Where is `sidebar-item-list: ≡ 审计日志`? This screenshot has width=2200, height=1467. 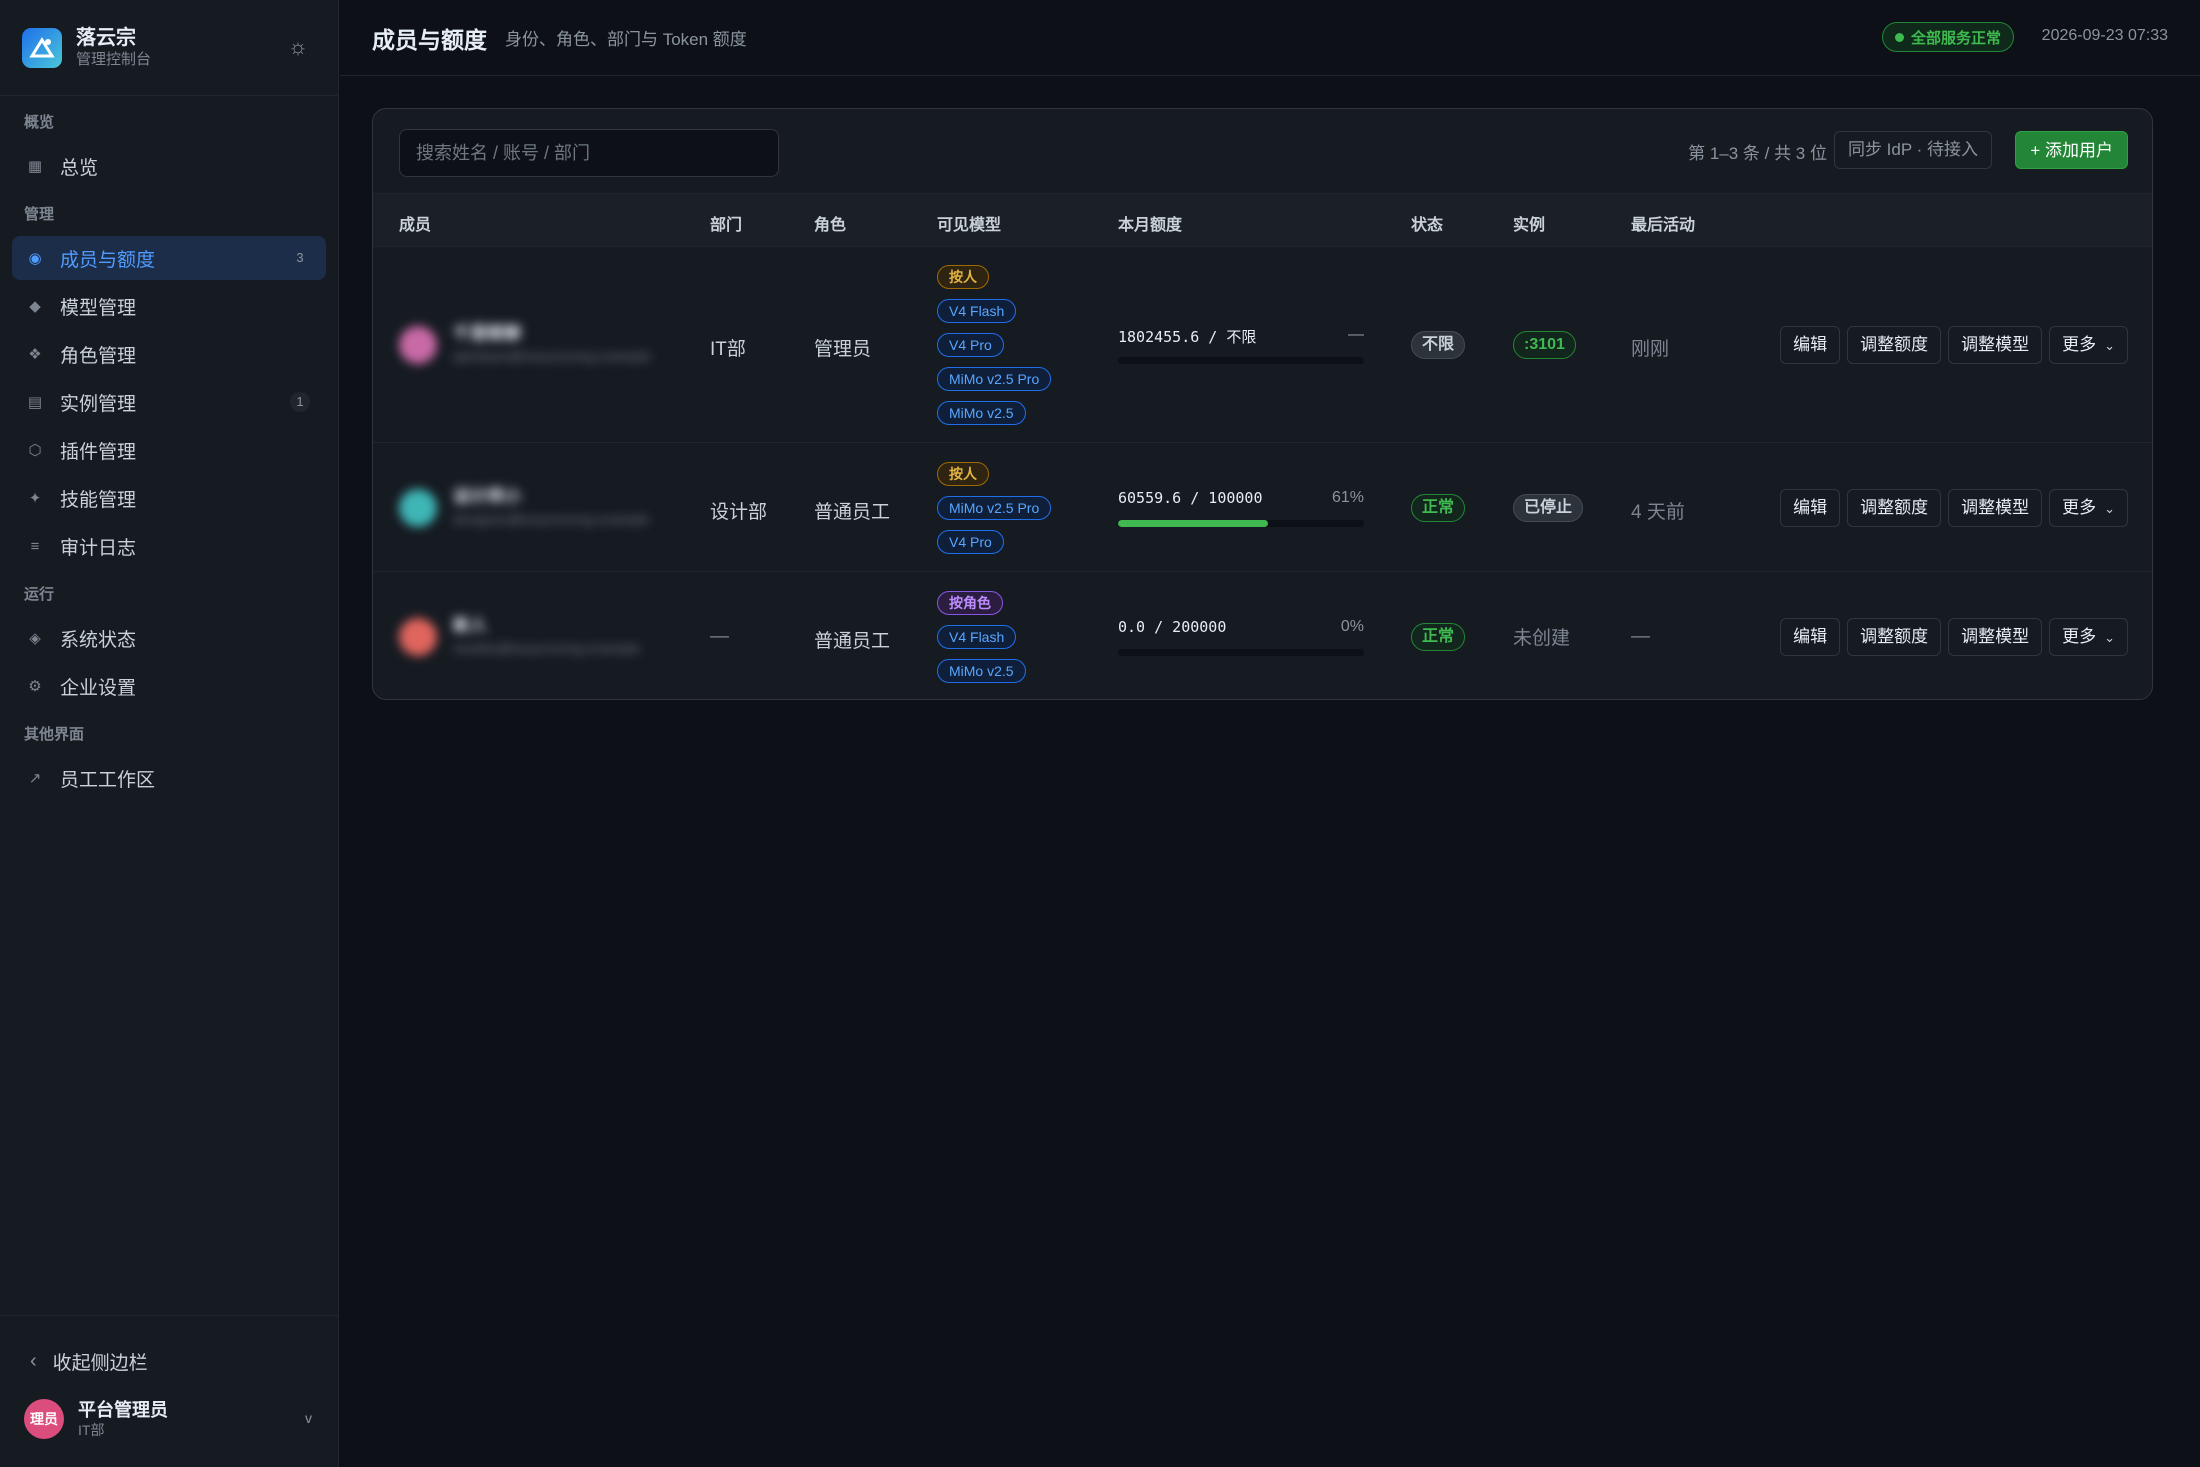
sidebar-item-list: ≡ 审计日志 is located at coordinates (169, 546).